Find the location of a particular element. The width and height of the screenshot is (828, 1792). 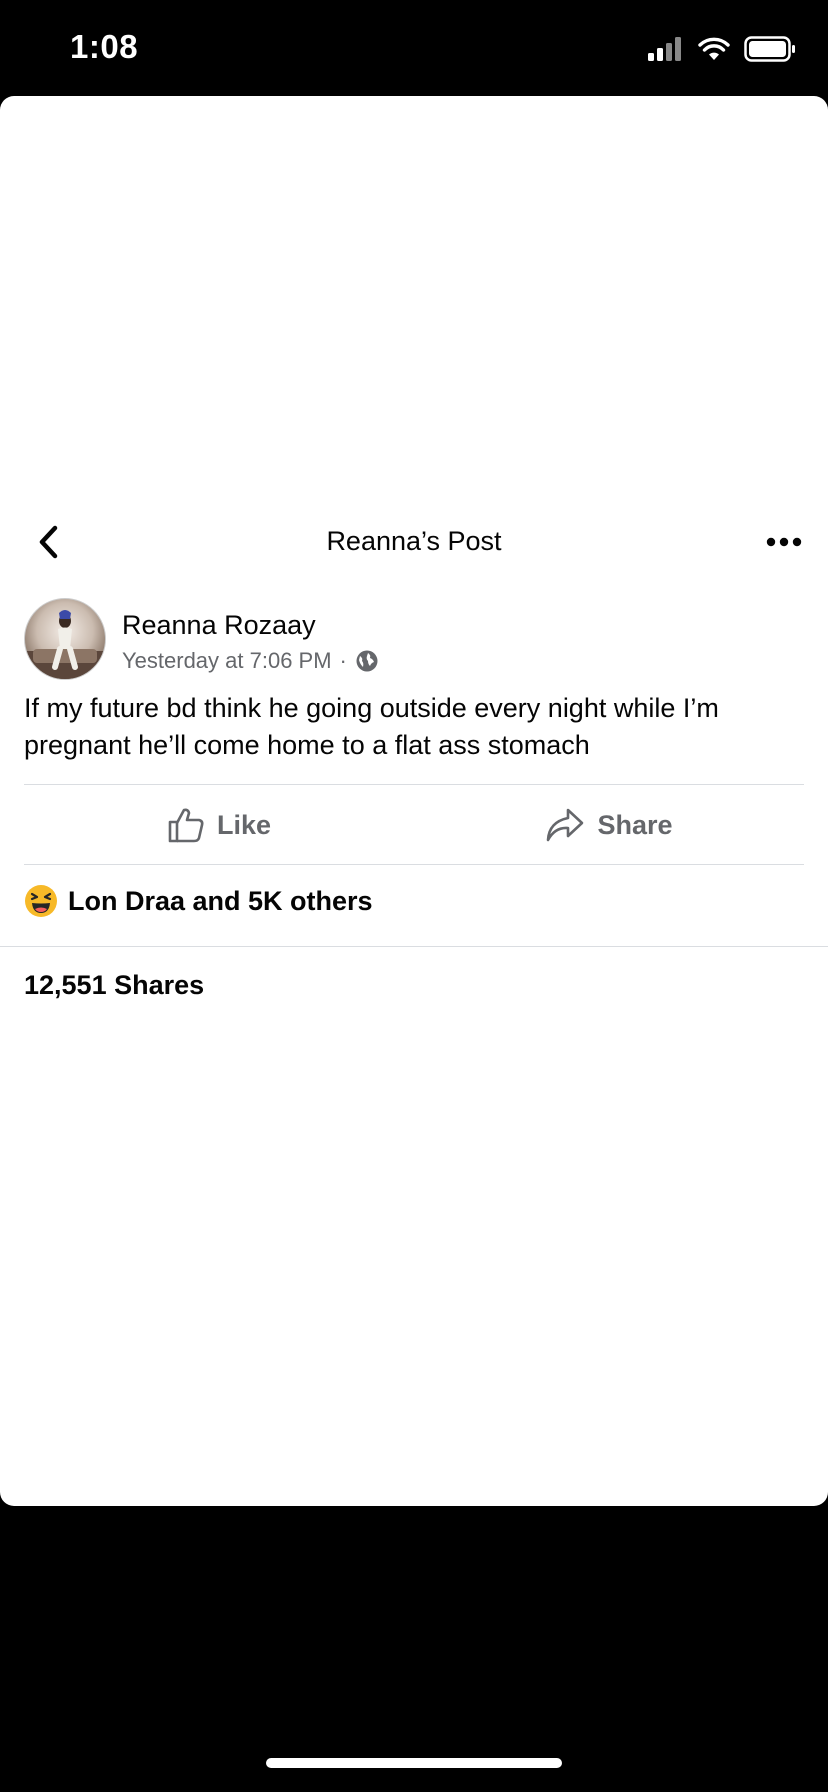

post-header: Reanna Rozaay Yesterday at 7:06 PM · is located at coordinates (414, 639).